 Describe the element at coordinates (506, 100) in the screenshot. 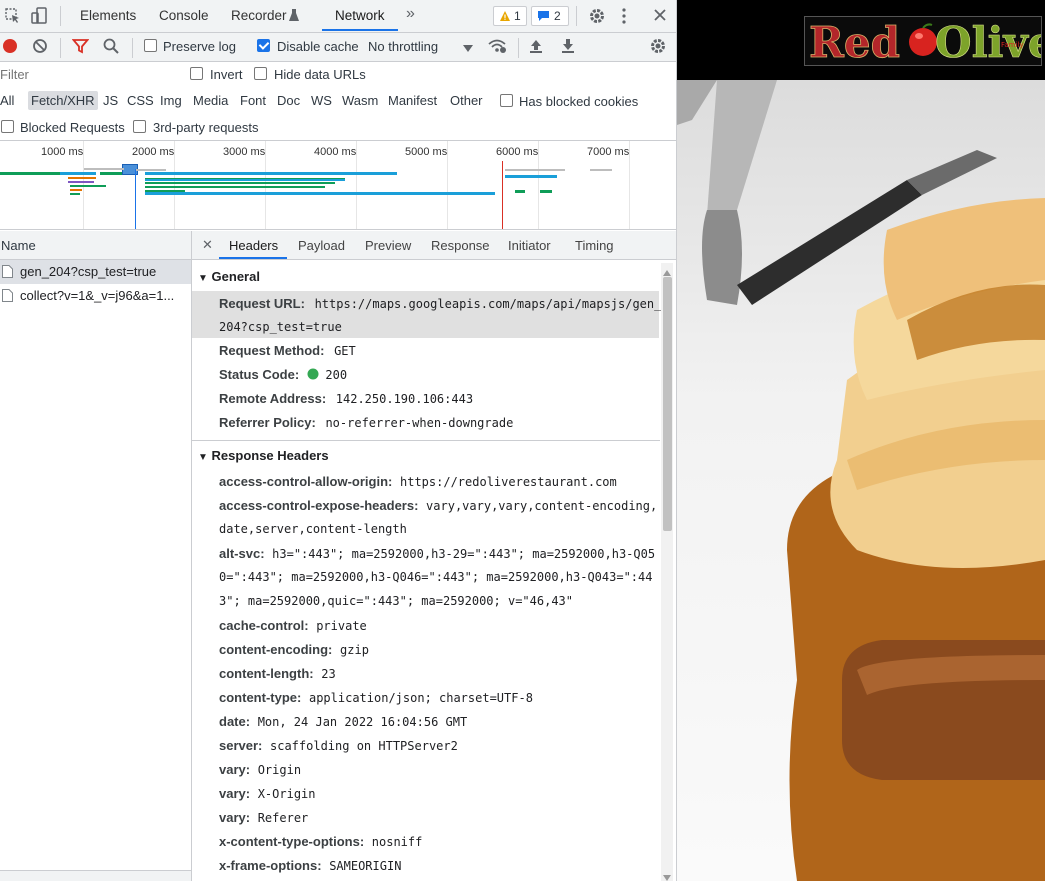

I see `has-blocked-cookies-checkbox` at that location.